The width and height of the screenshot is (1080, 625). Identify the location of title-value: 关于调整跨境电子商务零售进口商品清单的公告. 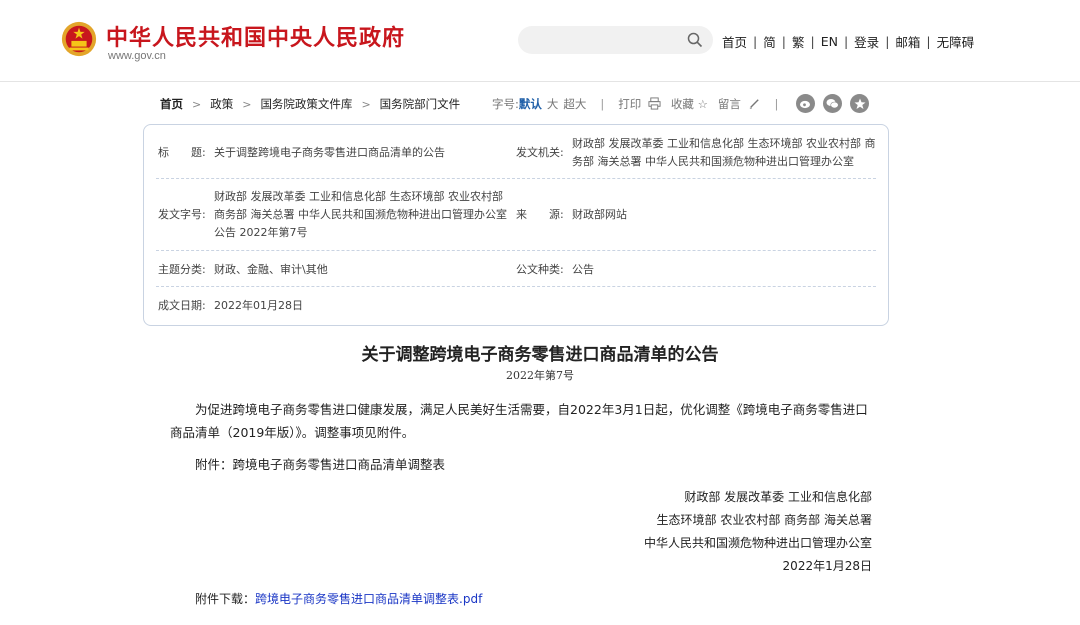
(329, 152).